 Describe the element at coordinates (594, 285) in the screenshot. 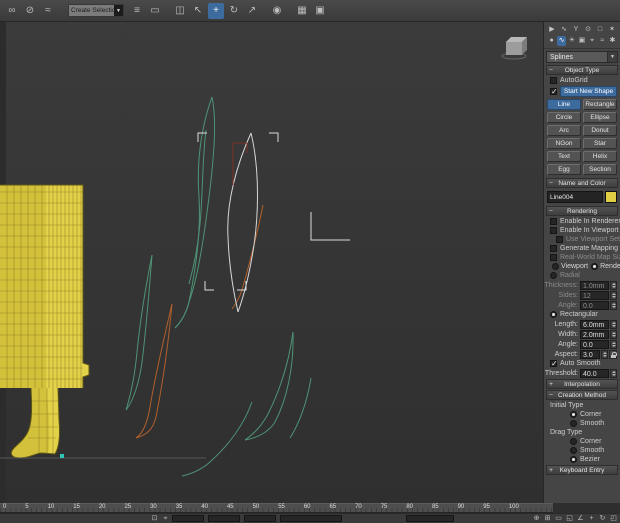

I see `thickness-field: 1.0mm` at that location.